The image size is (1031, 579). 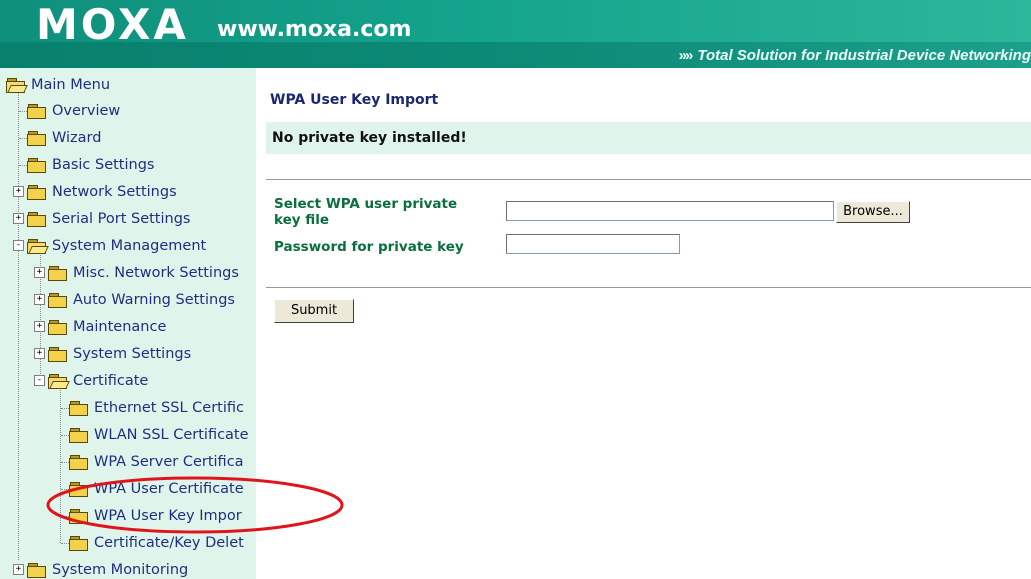 I want to click on sidebar-item-basic-settings: Basic Settings, so click(x=90, y=165).